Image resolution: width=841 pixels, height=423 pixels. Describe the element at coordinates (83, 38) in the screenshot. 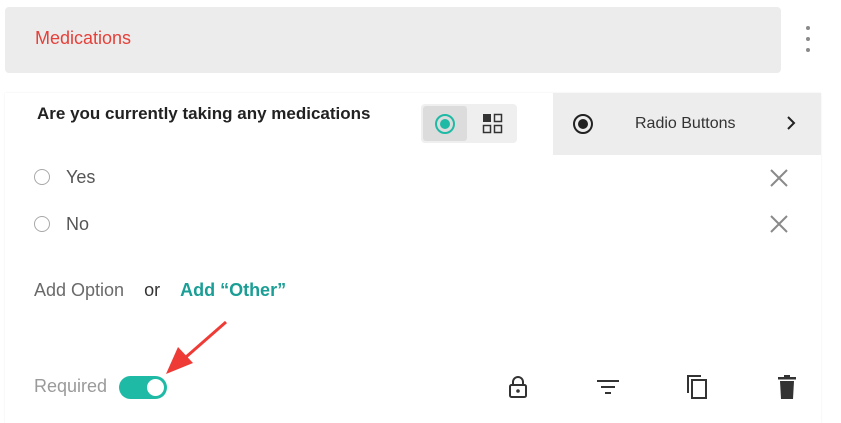

I see `section-title: Medications` at that location.